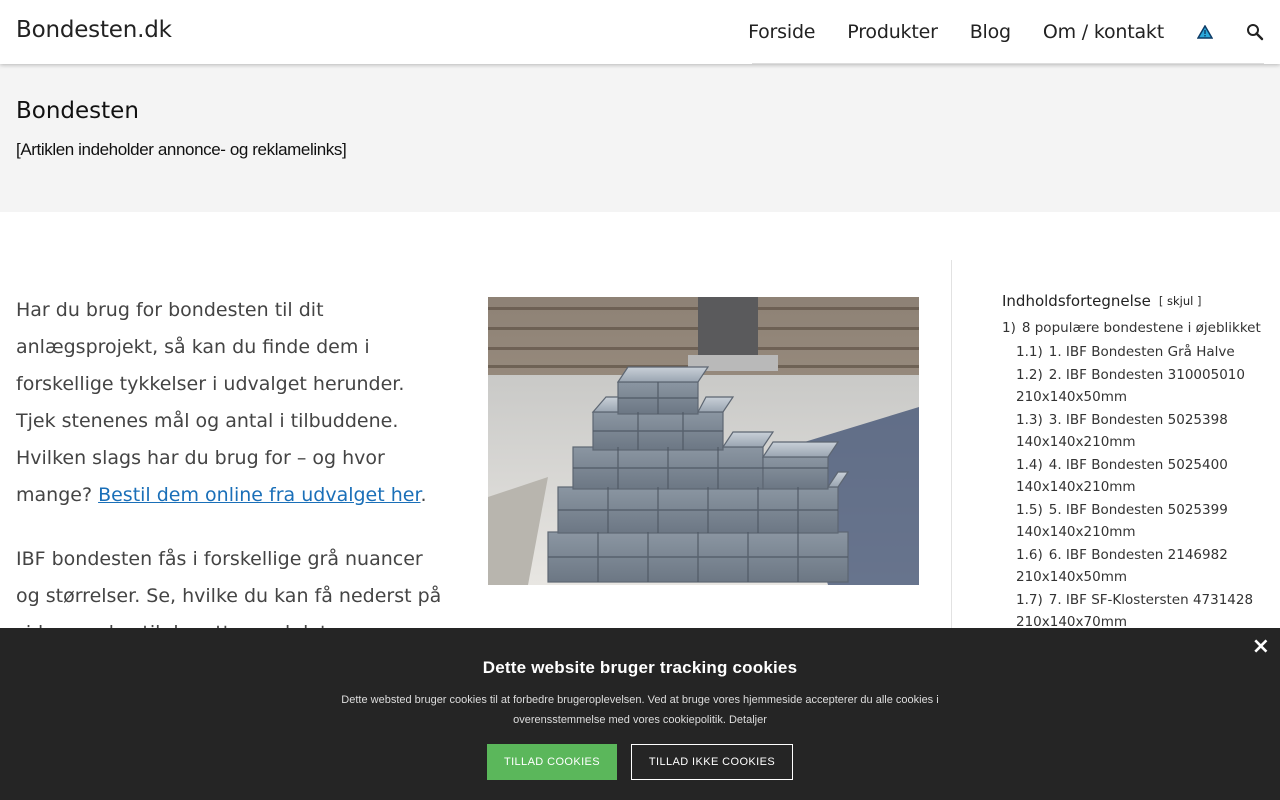 The width and height of the screenshot is (1280, 800). I want to click on toc-item-number: 1.4), so click(1029, 465).